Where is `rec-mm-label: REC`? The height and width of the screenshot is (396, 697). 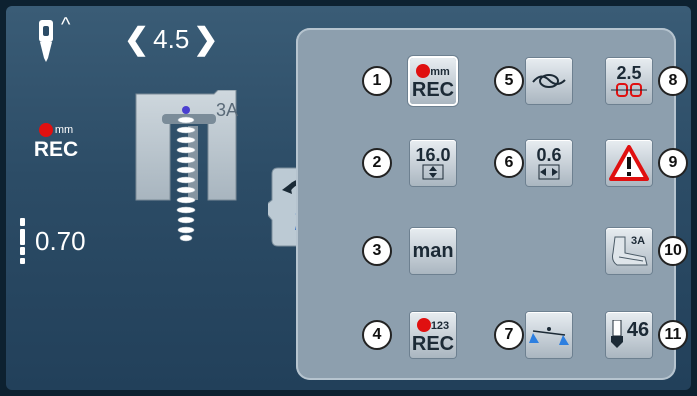
rec-mm-label: REC is located at coordinates (433, 90).